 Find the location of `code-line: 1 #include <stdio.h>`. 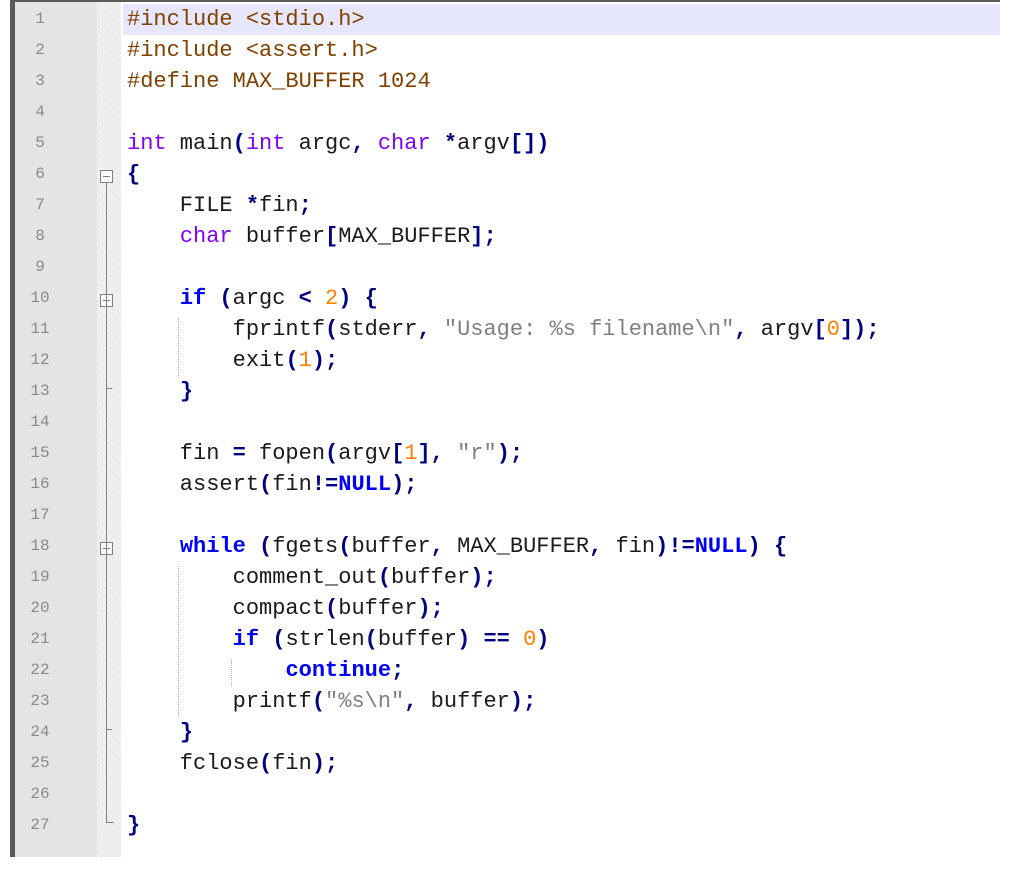

code-line: 1 #include <stdio.h> is located at coordinates (507, 19).